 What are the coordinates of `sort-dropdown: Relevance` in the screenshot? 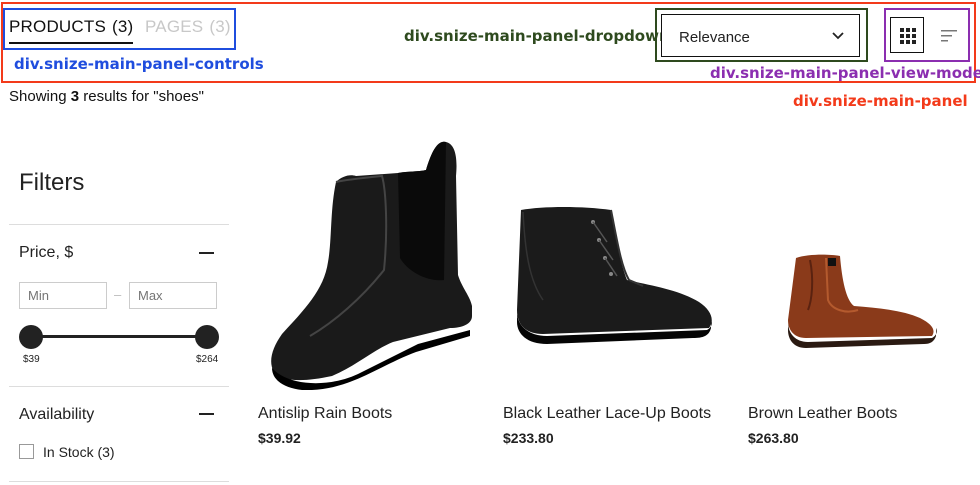 It's located at (760, 35).